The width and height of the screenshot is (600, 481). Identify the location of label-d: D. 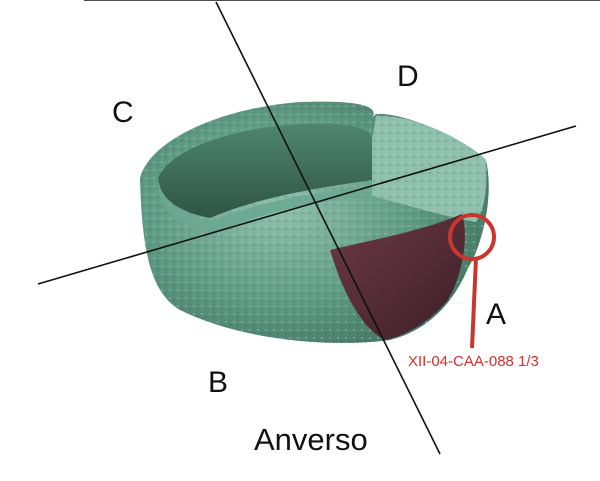
(408, 76).